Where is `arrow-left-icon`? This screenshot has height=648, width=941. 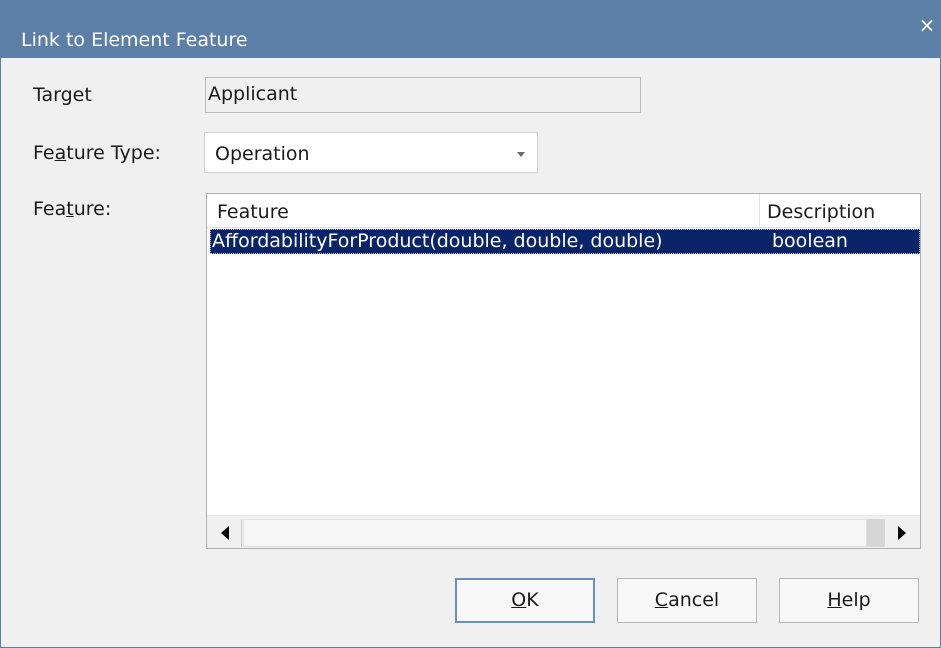 arrow-left-icon is located at coordinates (225, 533).